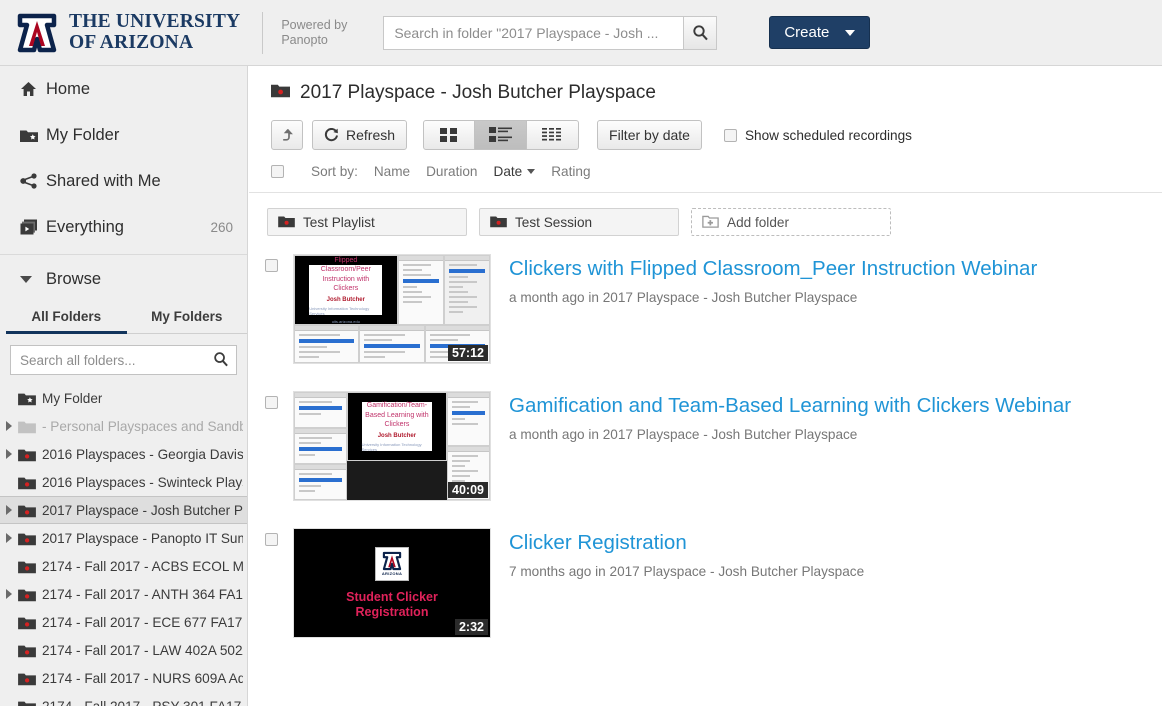  I want to click on search-button, so click(700, 32).